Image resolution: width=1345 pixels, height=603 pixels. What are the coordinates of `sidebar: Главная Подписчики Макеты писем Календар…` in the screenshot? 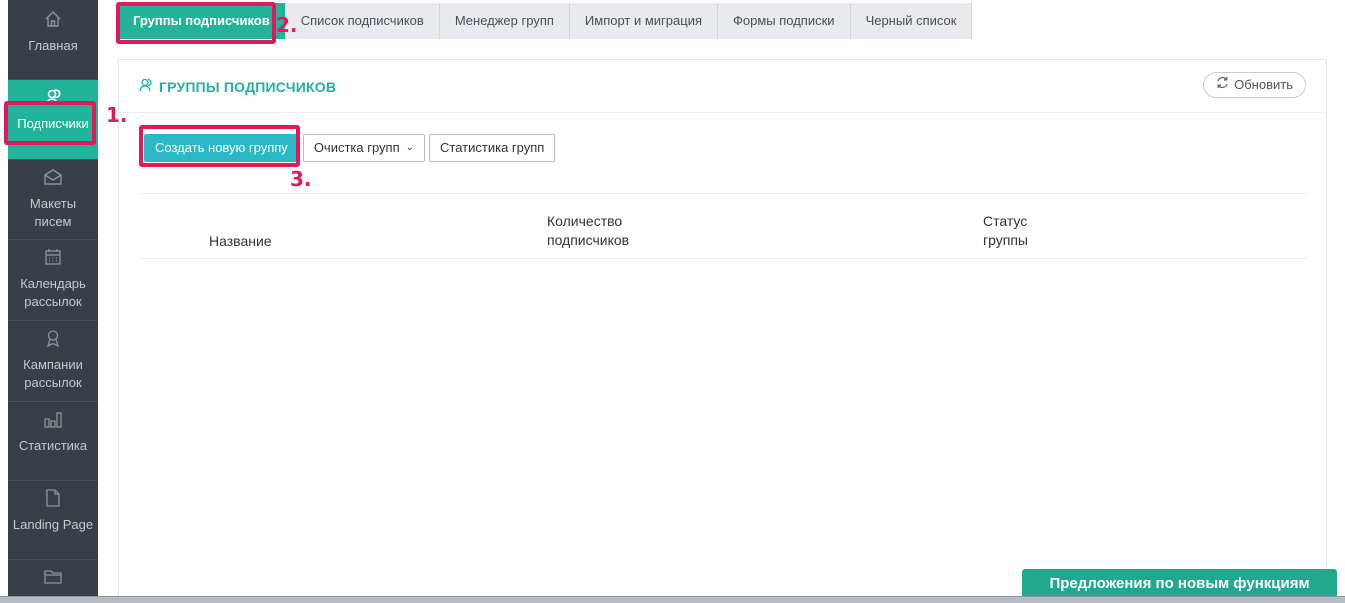 It's located at (53, 301).